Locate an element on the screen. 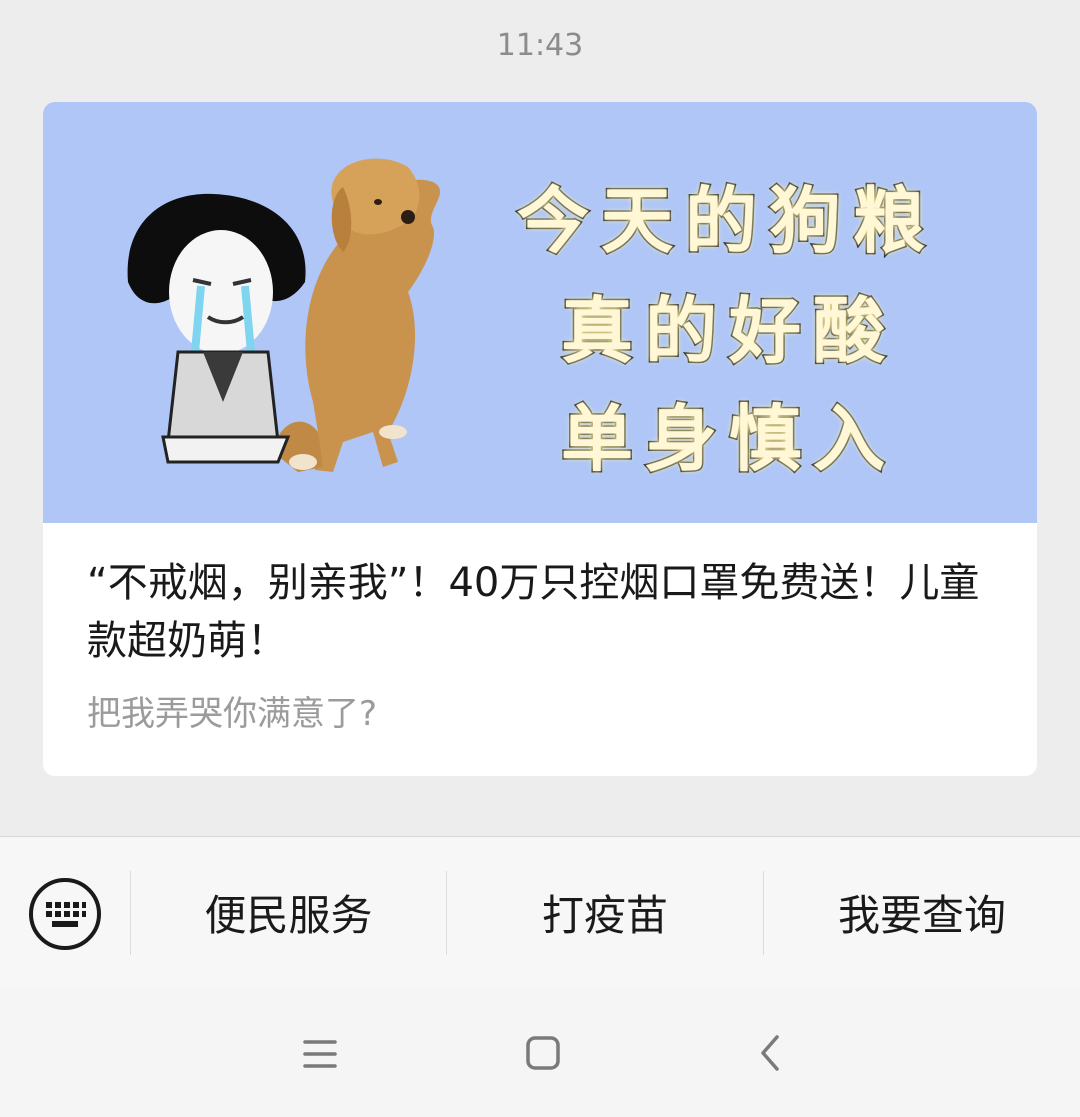 The width and height of the screenshot is (1080, 1117). menu-item-query: 我要查询 is located at coordinates (922, 912).